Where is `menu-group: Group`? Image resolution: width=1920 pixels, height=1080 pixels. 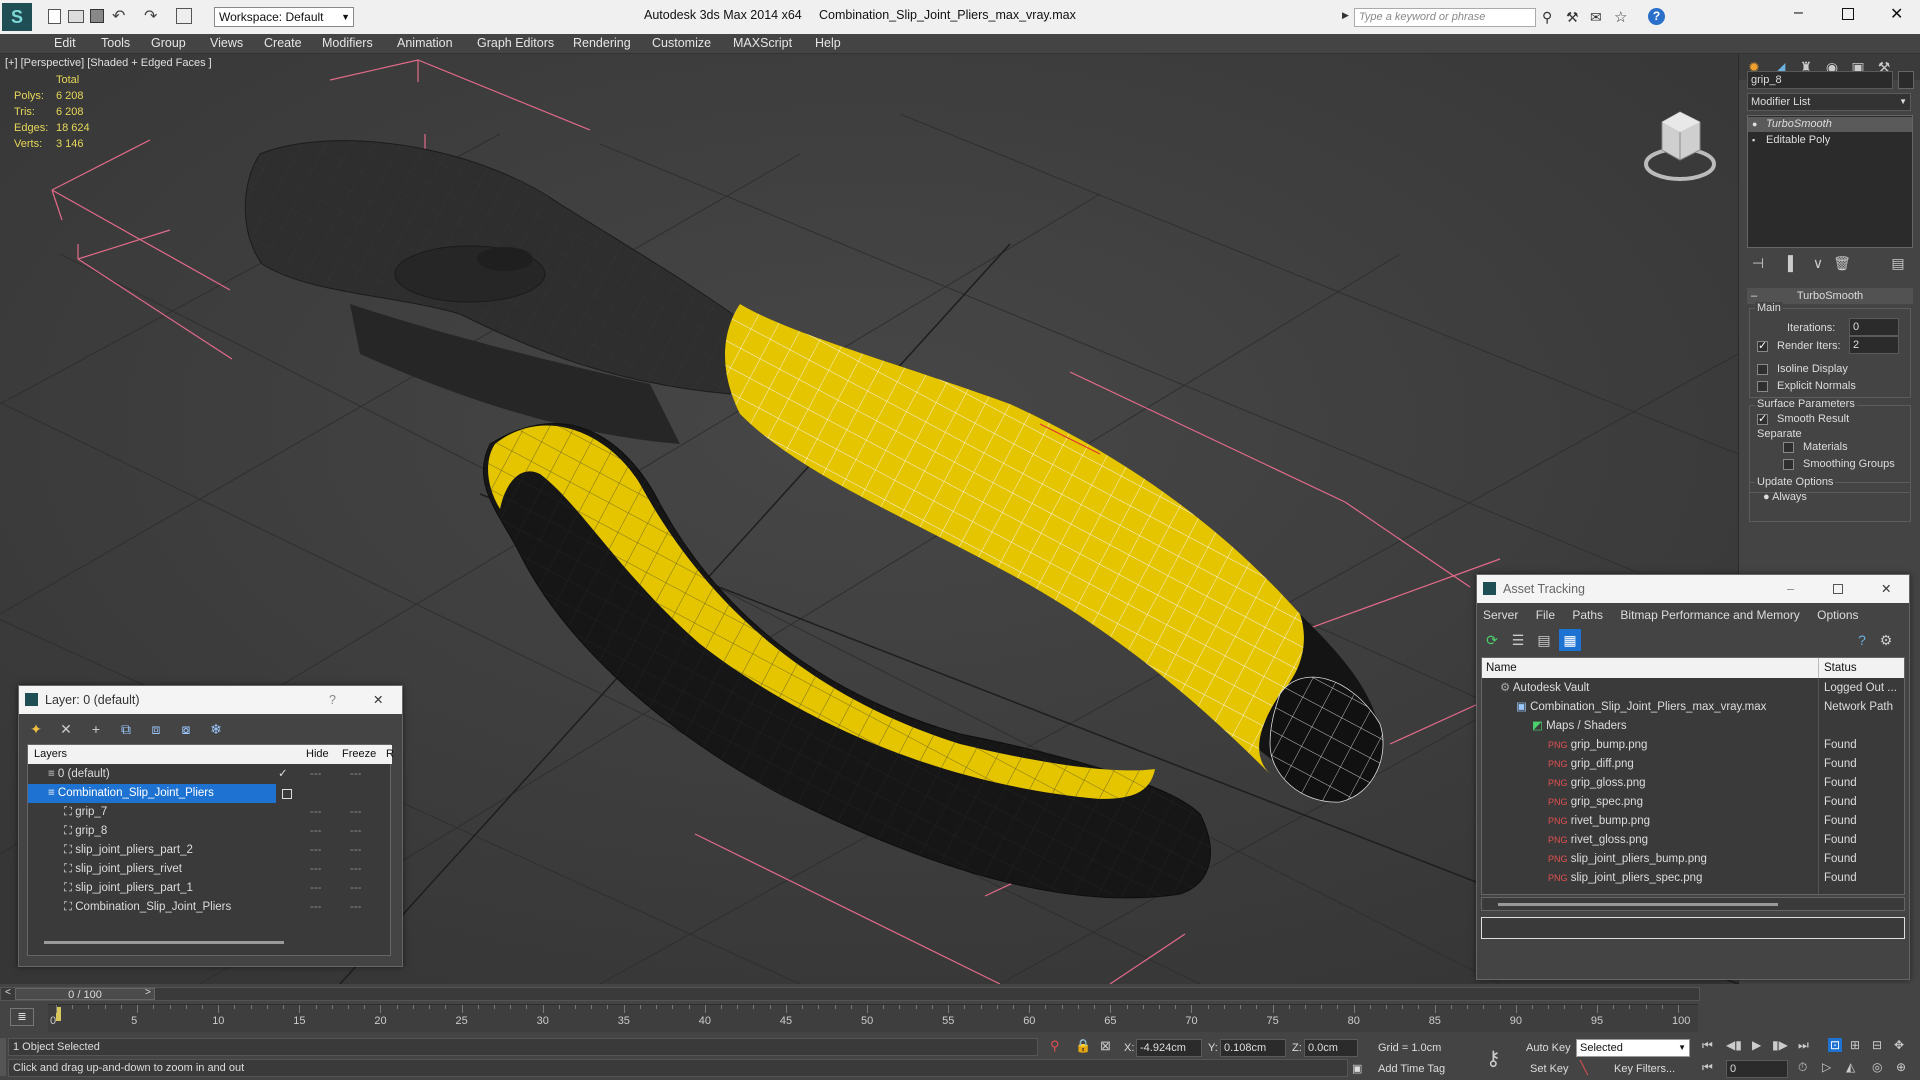
menu-group: Group is located at coordinates (168, 43).